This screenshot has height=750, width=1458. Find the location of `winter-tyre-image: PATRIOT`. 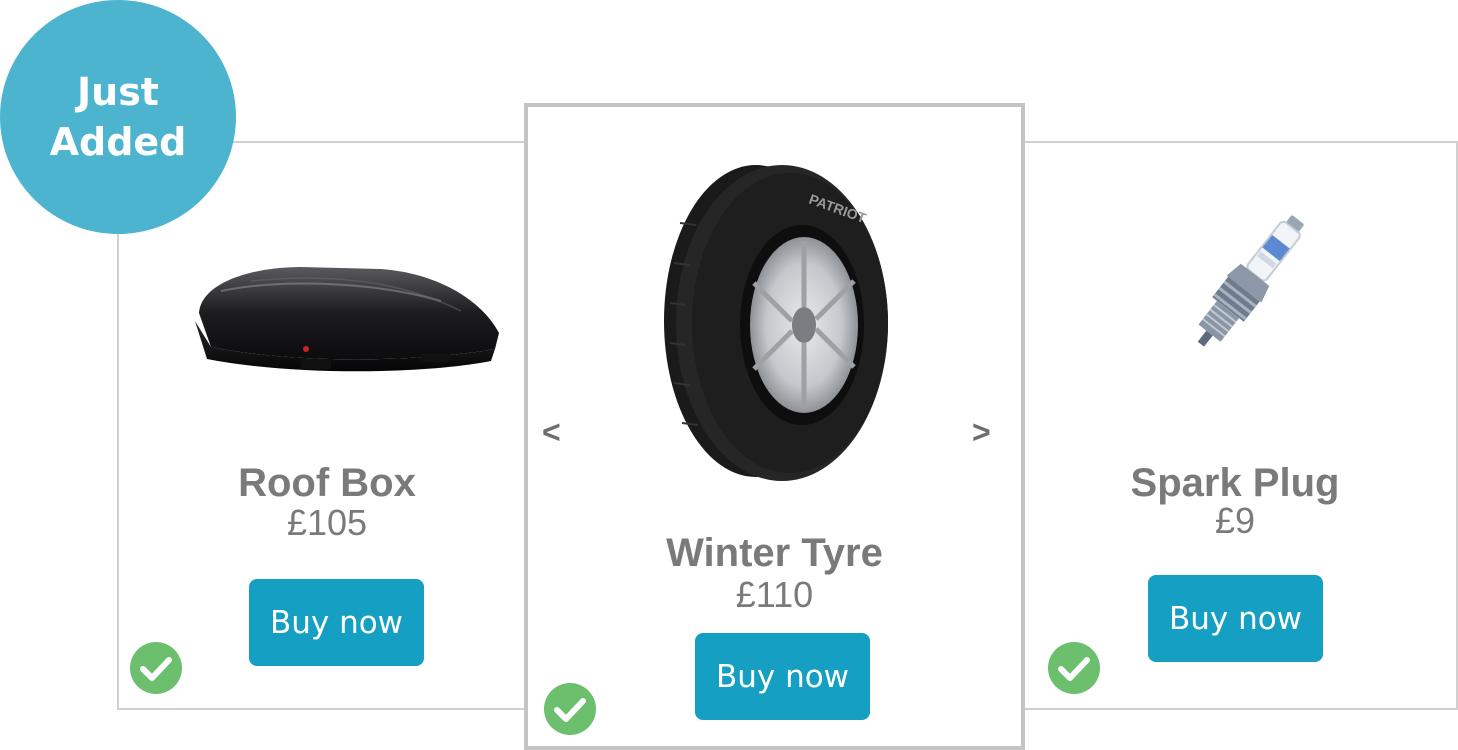

winter-tyre-image: PATRIOT is located at coordinates (776, 323).